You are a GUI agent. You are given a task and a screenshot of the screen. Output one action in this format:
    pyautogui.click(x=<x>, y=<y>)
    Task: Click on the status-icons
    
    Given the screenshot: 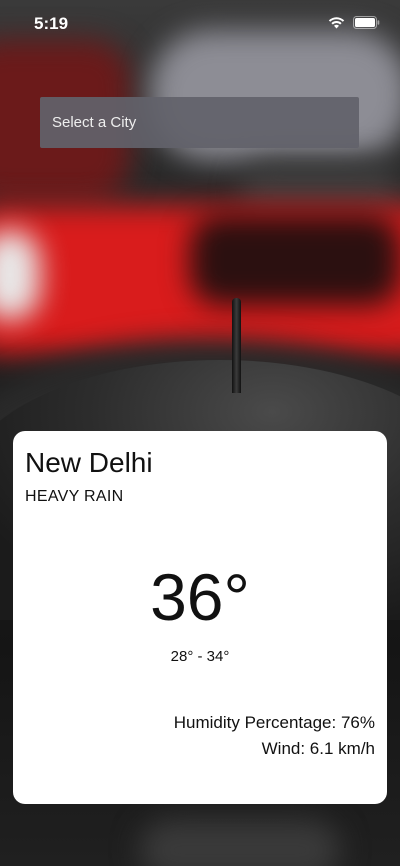 What is the action you would take?
    pyautogui.click(x=354, y=22)
    